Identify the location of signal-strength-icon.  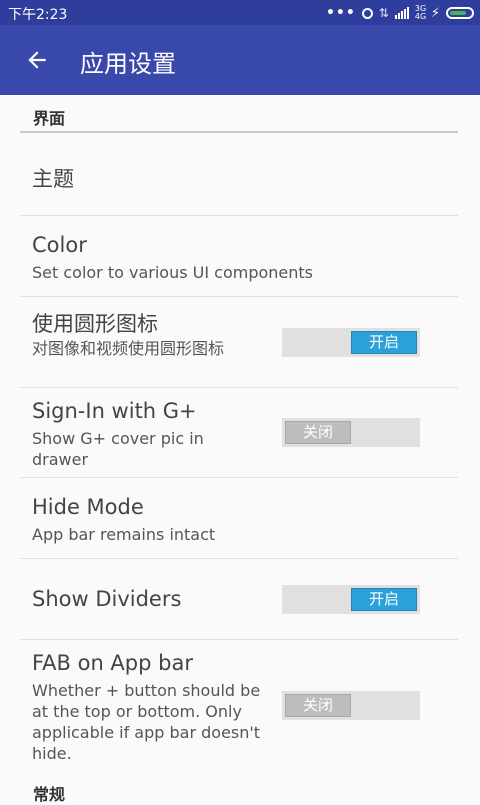
(401, 13).